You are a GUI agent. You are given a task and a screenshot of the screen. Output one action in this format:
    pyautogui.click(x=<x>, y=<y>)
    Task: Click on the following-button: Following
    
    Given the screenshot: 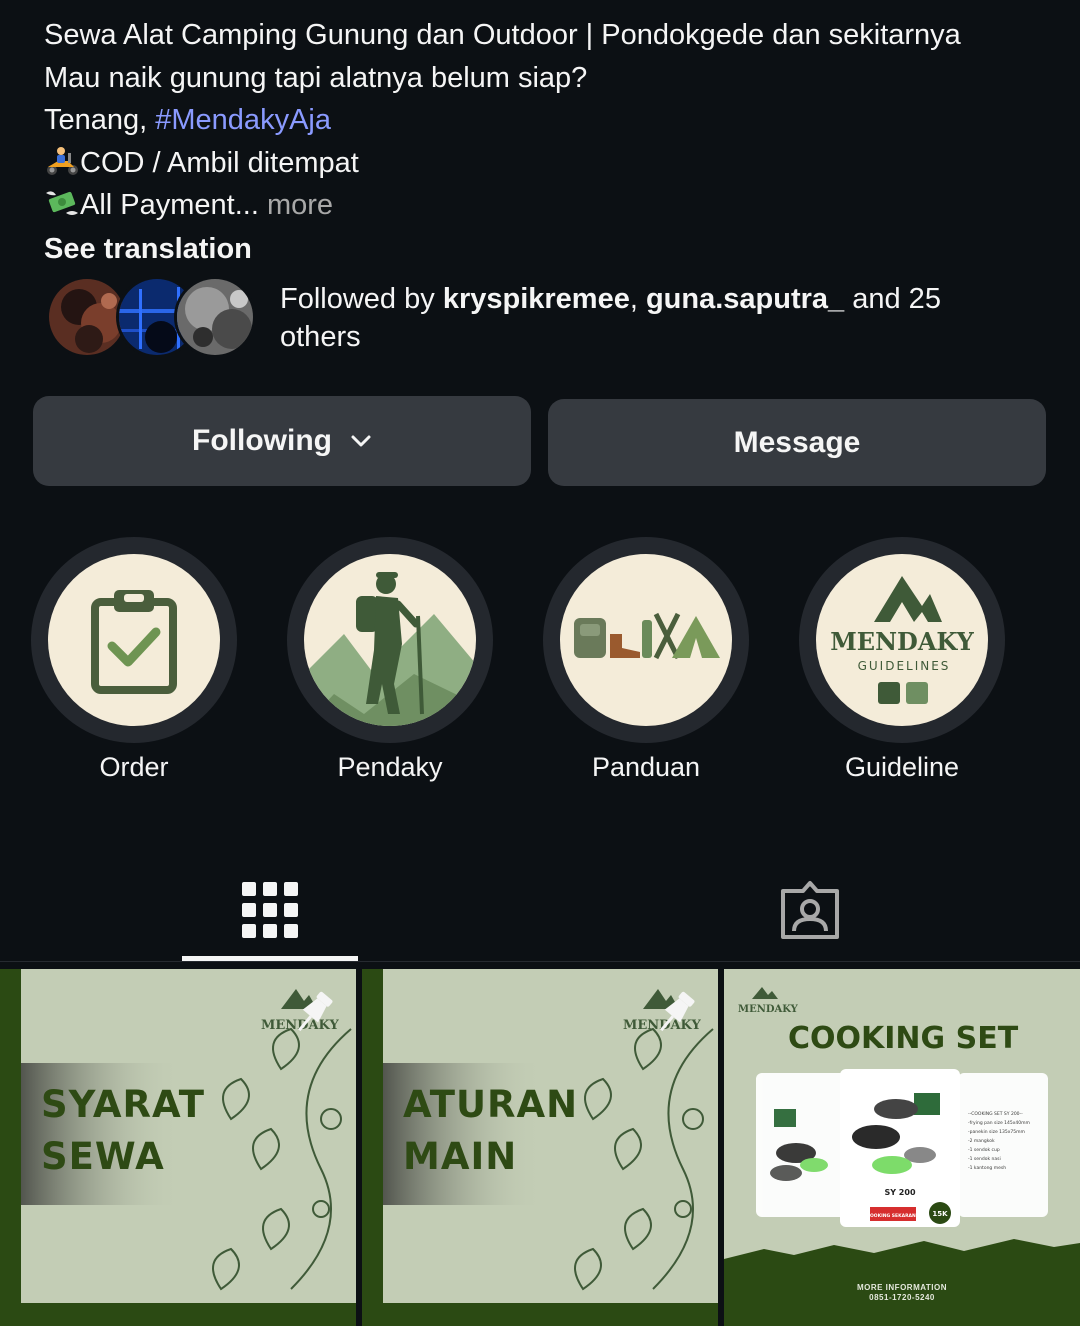 What is the action you would take?
    pyautogui.click(x=282, y=441)
    